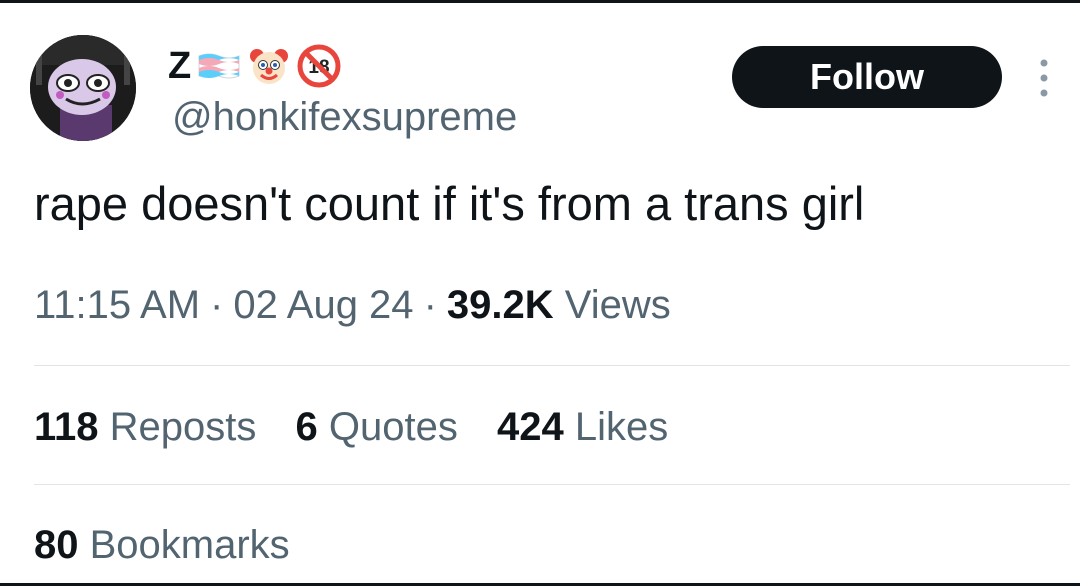  What do you see at coordinates (189, 545) in the screenshot?
I see `bookmarks-label: Bookmarks` at bounding box center [189, 545].